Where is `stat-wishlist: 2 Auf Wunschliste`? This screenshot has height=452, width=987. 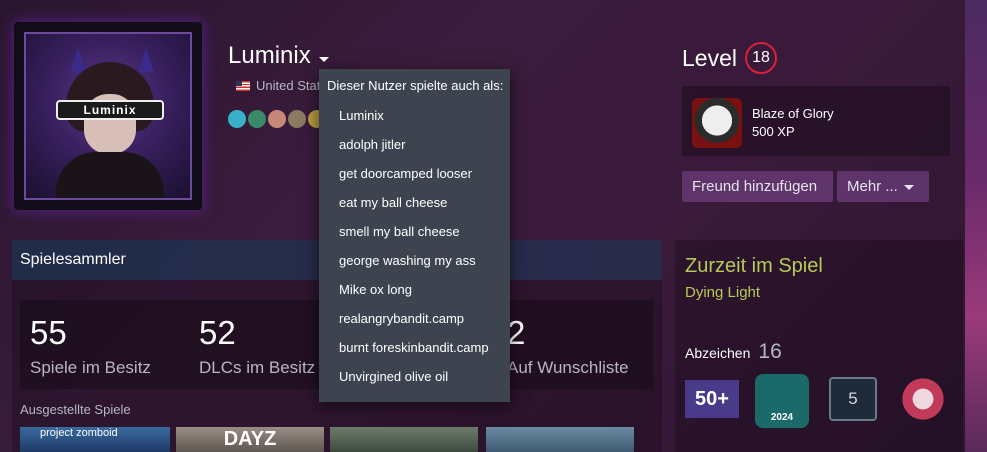 stat-wishlist: 2 Auf Wunschliste is located at coordinates (568, 346).